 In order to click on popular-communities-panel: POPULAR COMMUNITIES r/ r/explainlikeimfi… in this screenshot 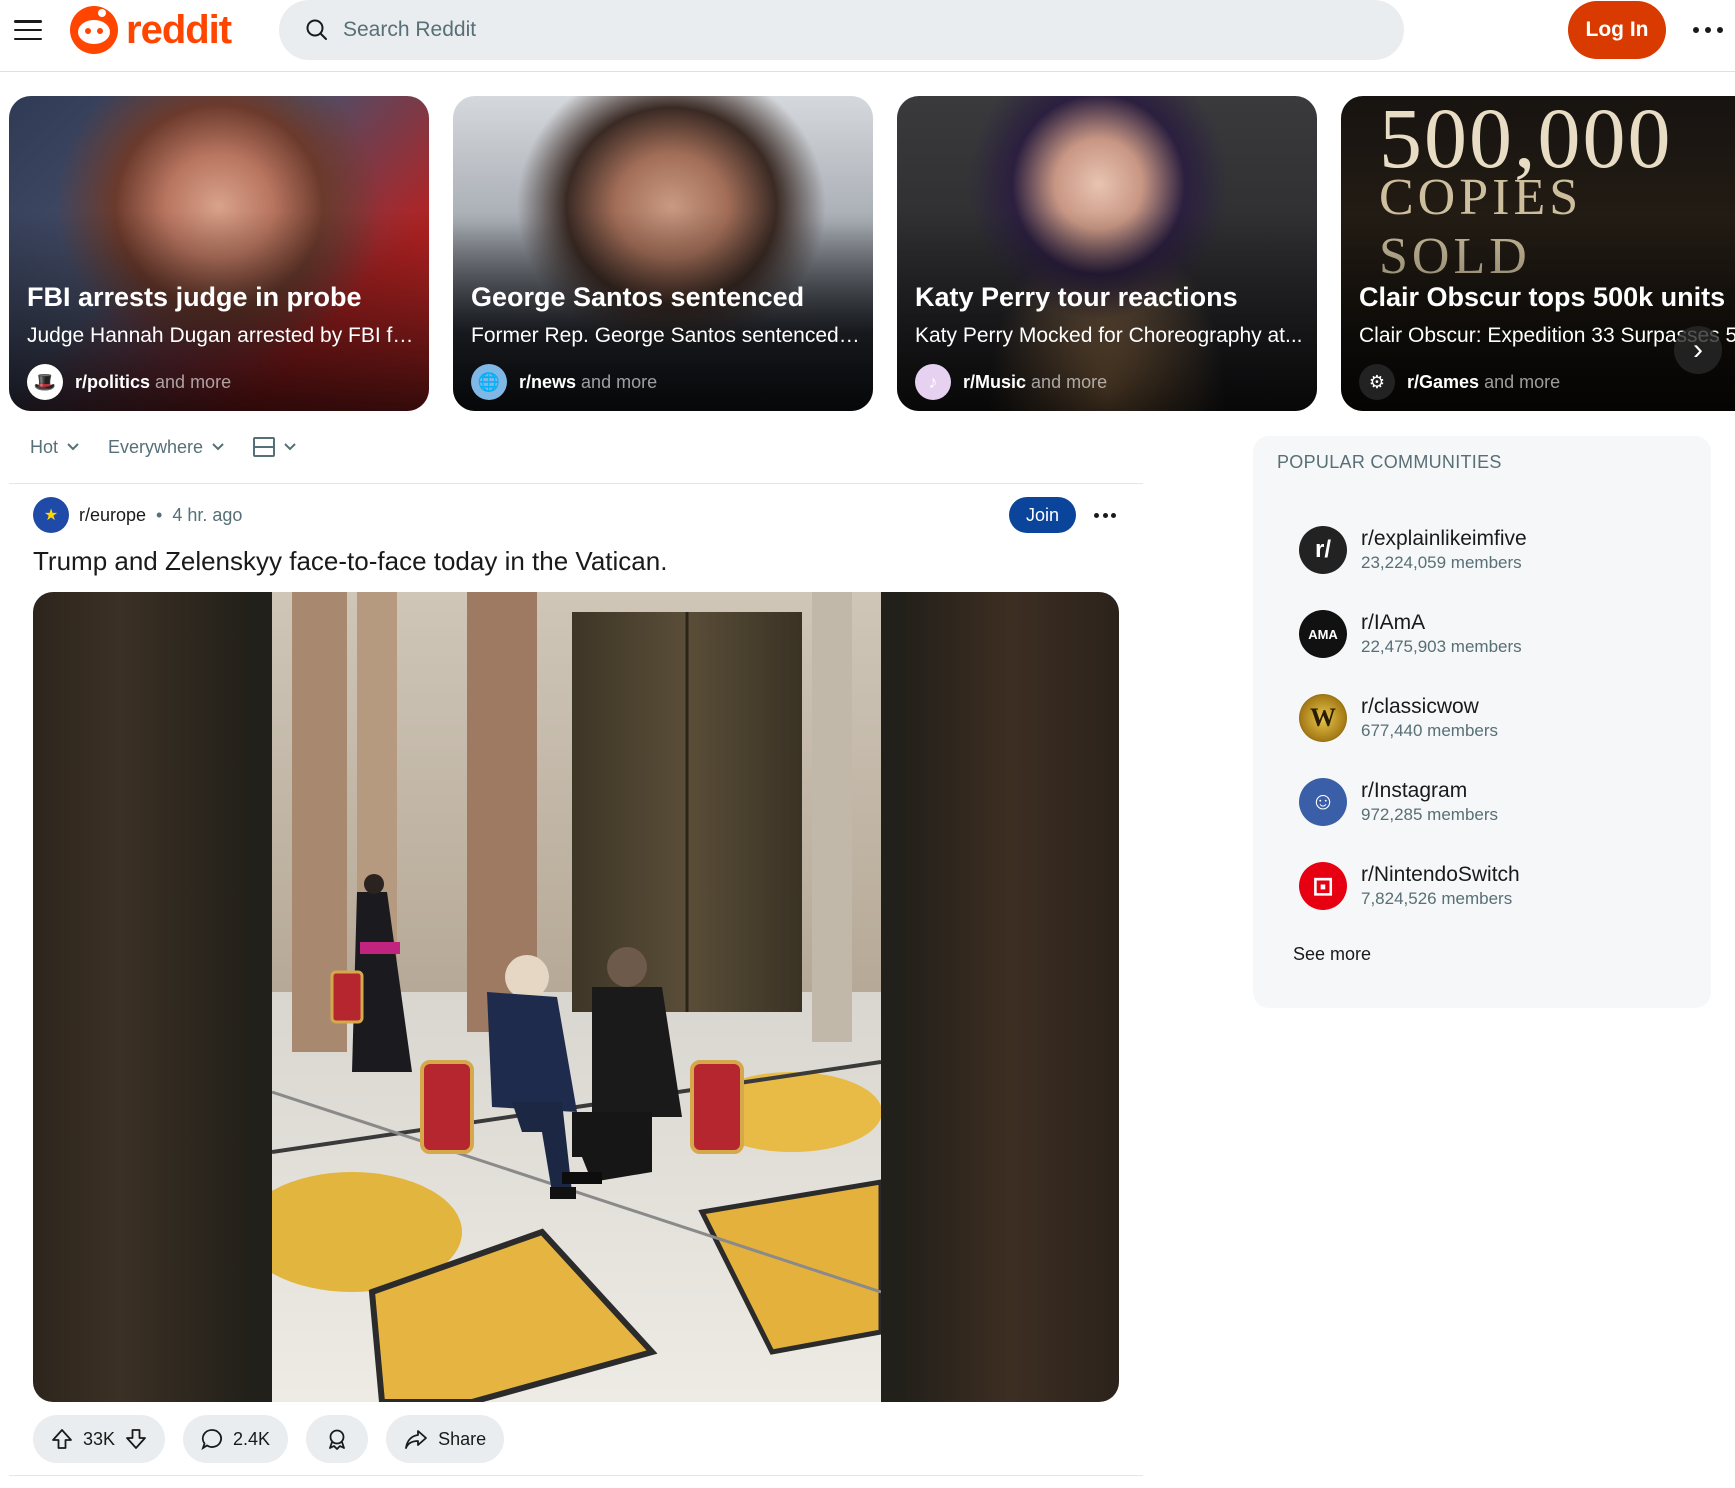, I will do `click(1482, 722)`.